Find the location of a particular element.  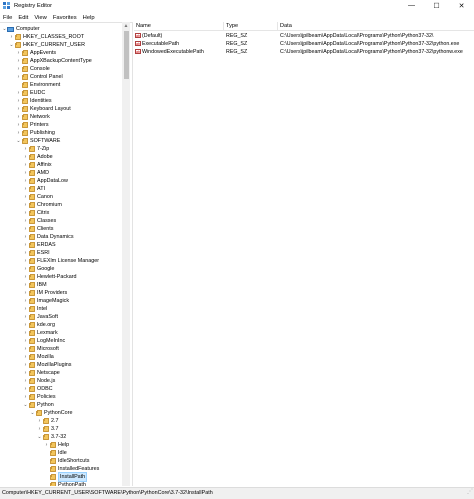

tree-item: › MozillaPlugins is located at coordinates (47, 365).